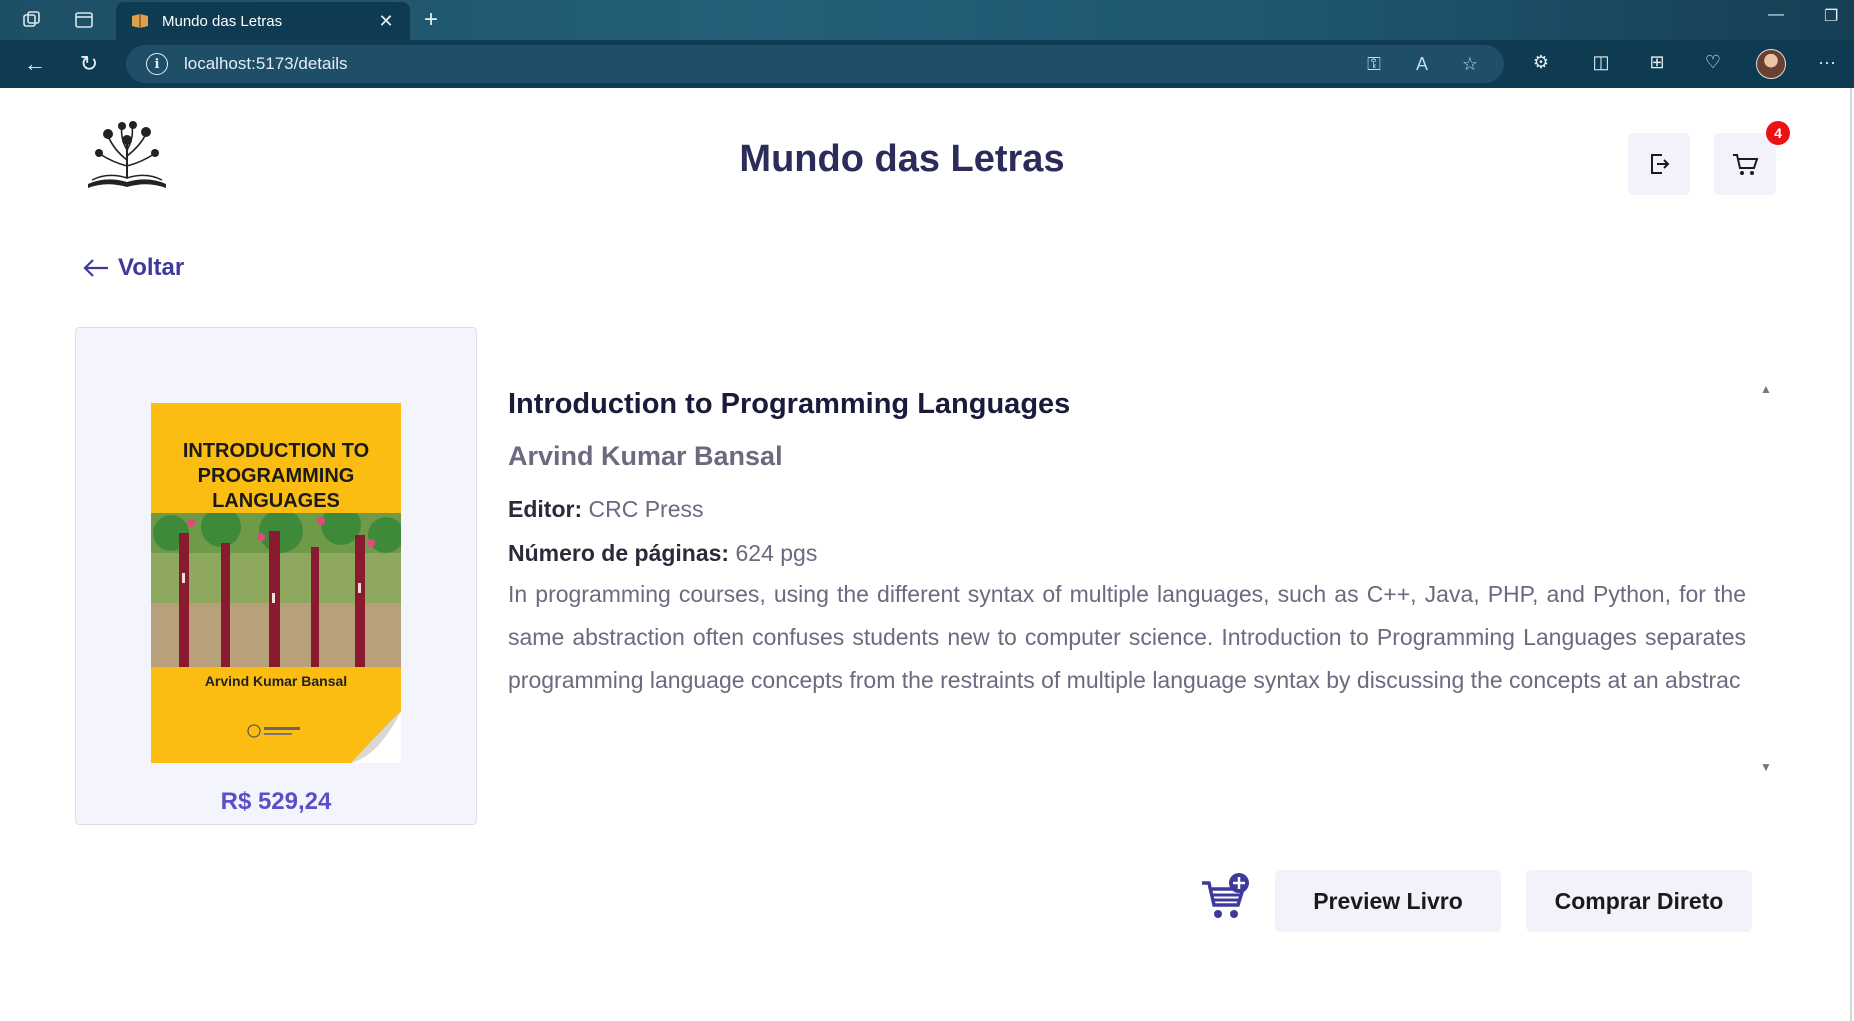  Describe the element at coordinates (157, 64) in the screenshot. I see `site-info-icon: i` at that location.